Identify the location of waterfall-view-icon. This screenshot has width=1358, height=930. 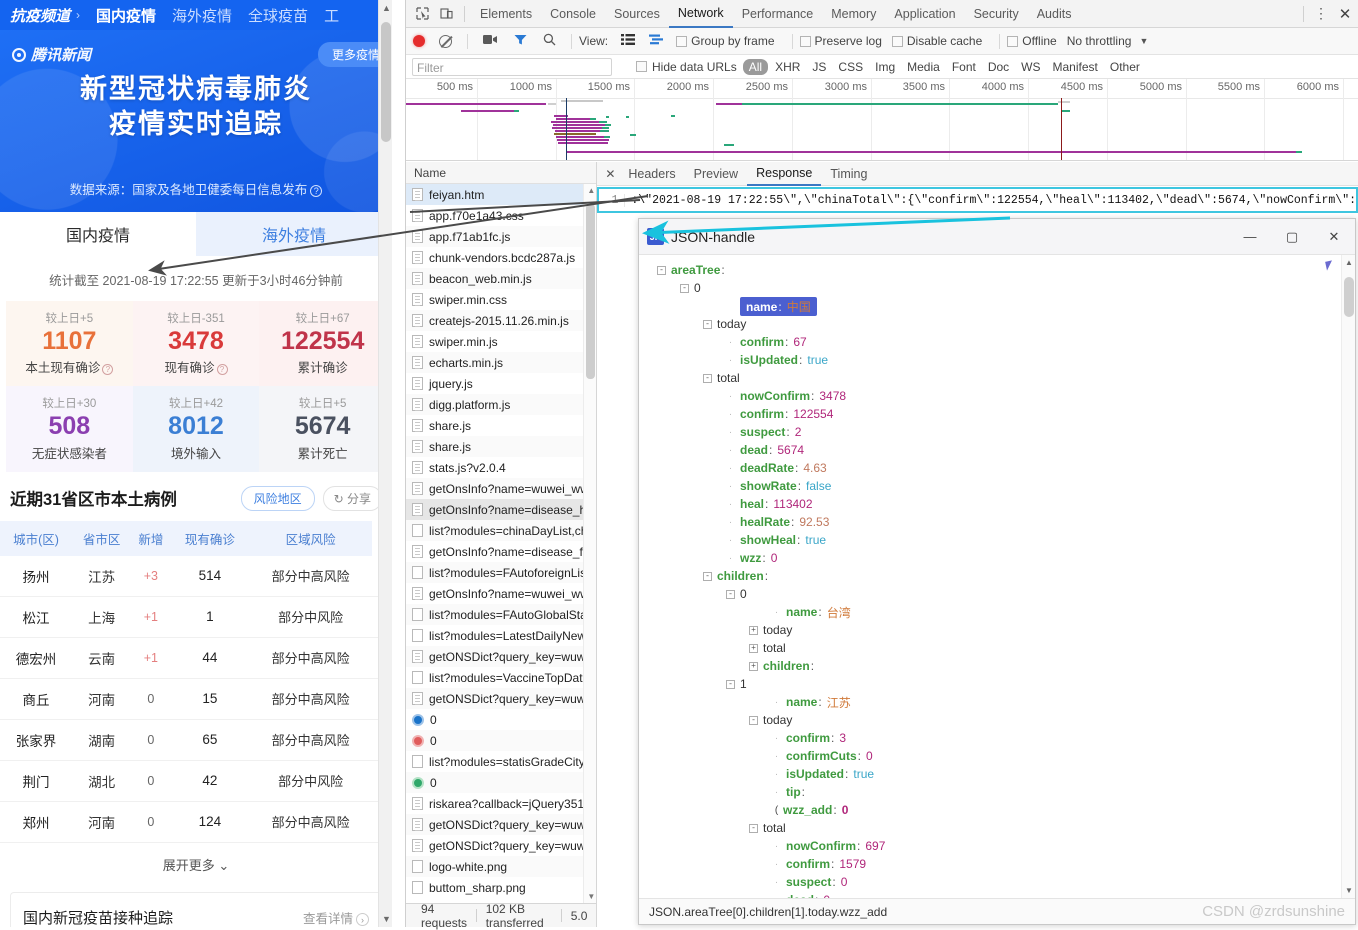
(656, 41).